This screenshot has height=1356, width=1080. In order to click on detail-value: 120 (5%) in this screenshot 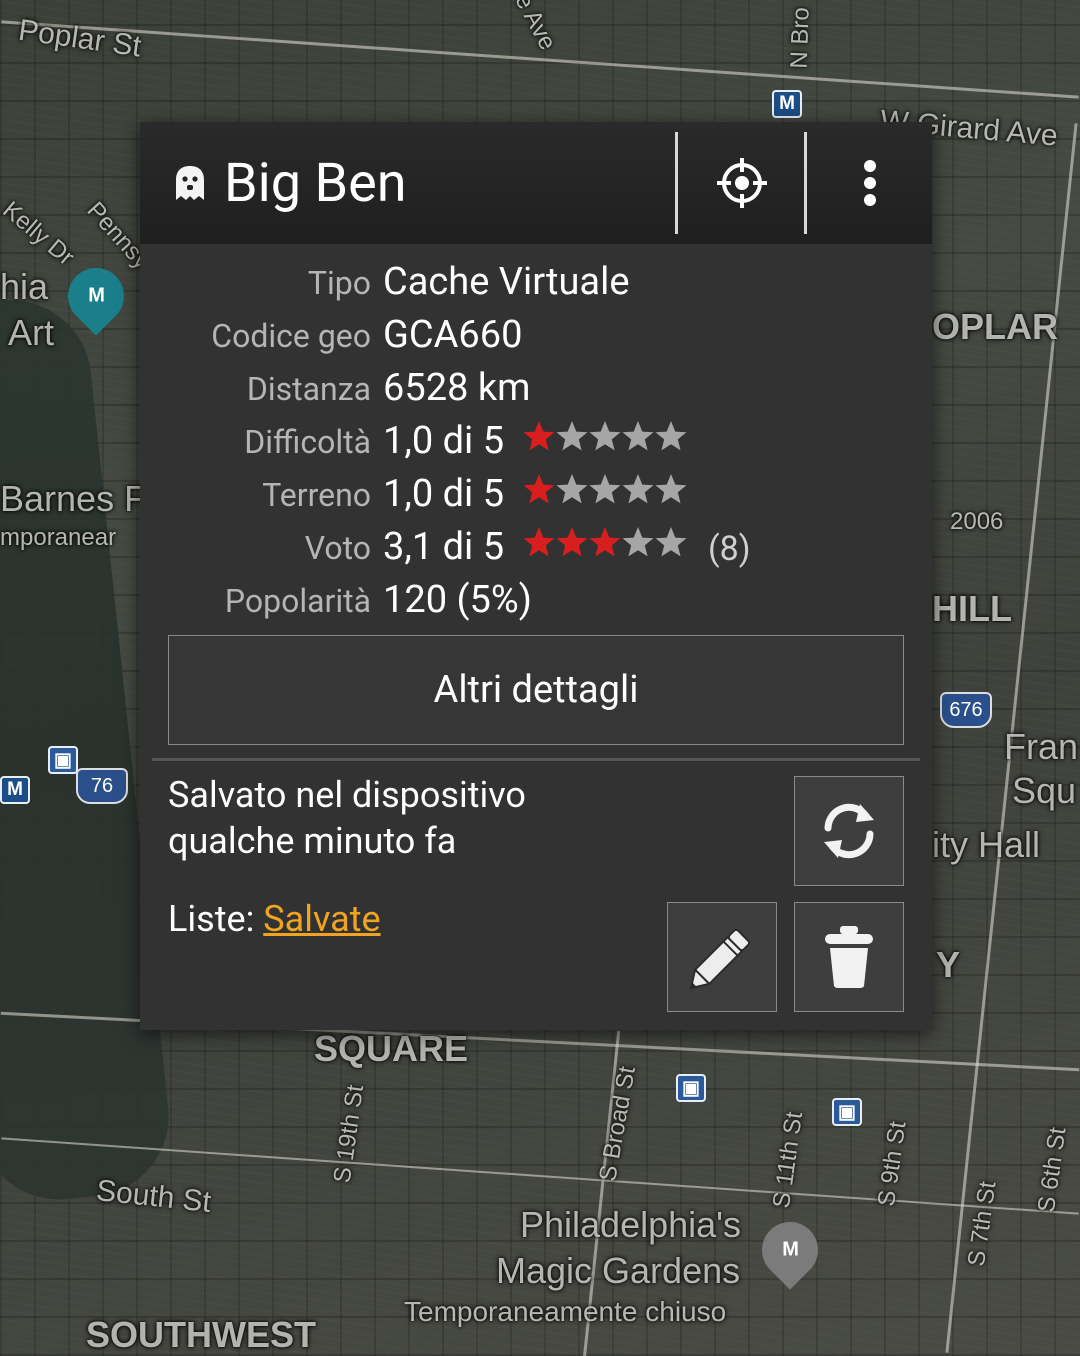, I will do `click(457, 600)`.